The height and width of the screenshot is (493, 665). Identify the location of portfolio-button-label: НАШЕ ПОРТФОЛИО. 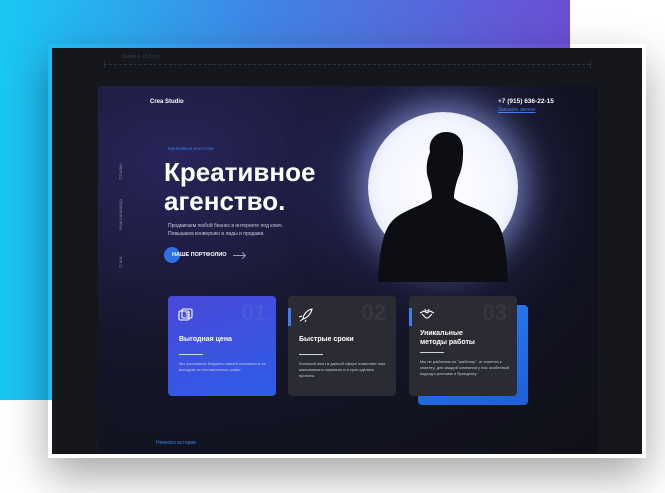
(199, 255).